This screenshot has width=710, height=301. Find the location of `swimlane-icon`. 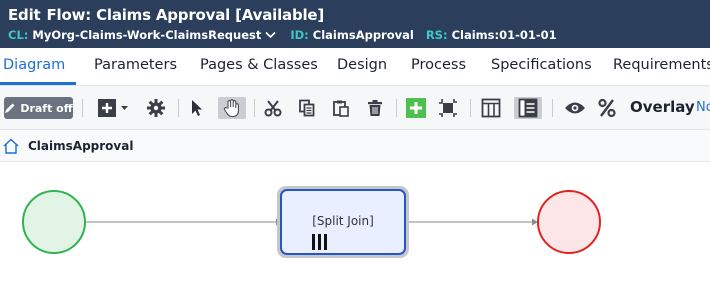

swimlane-icon is located at coordinates (491, 108).